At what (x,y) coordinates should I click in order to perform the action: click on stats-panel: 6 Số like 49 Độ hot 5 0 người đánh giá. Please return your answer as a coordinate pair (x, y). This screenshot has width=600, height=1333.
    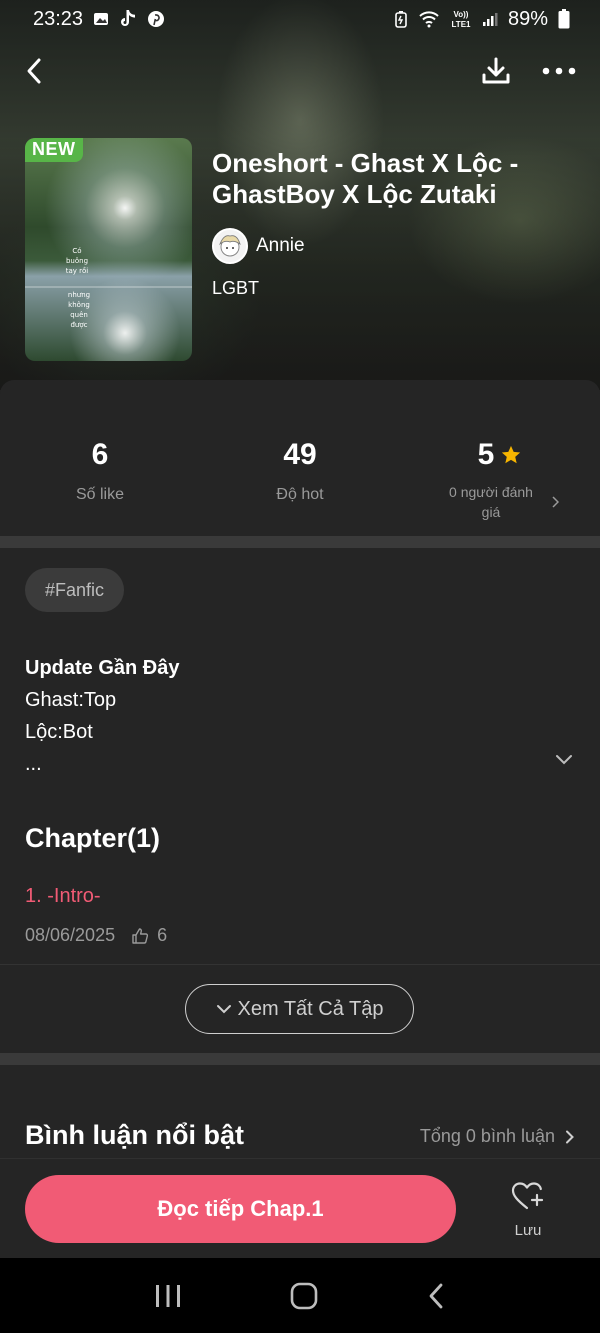
    Looking at the image, I should click on (300, 458).